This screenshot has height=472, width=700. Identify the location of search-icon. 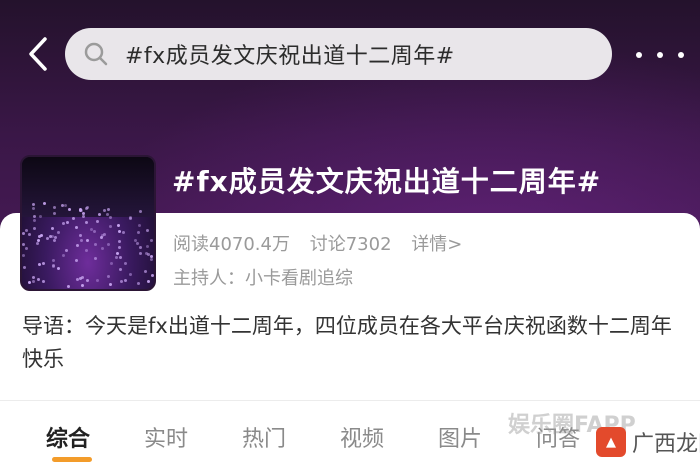
(96, 54).